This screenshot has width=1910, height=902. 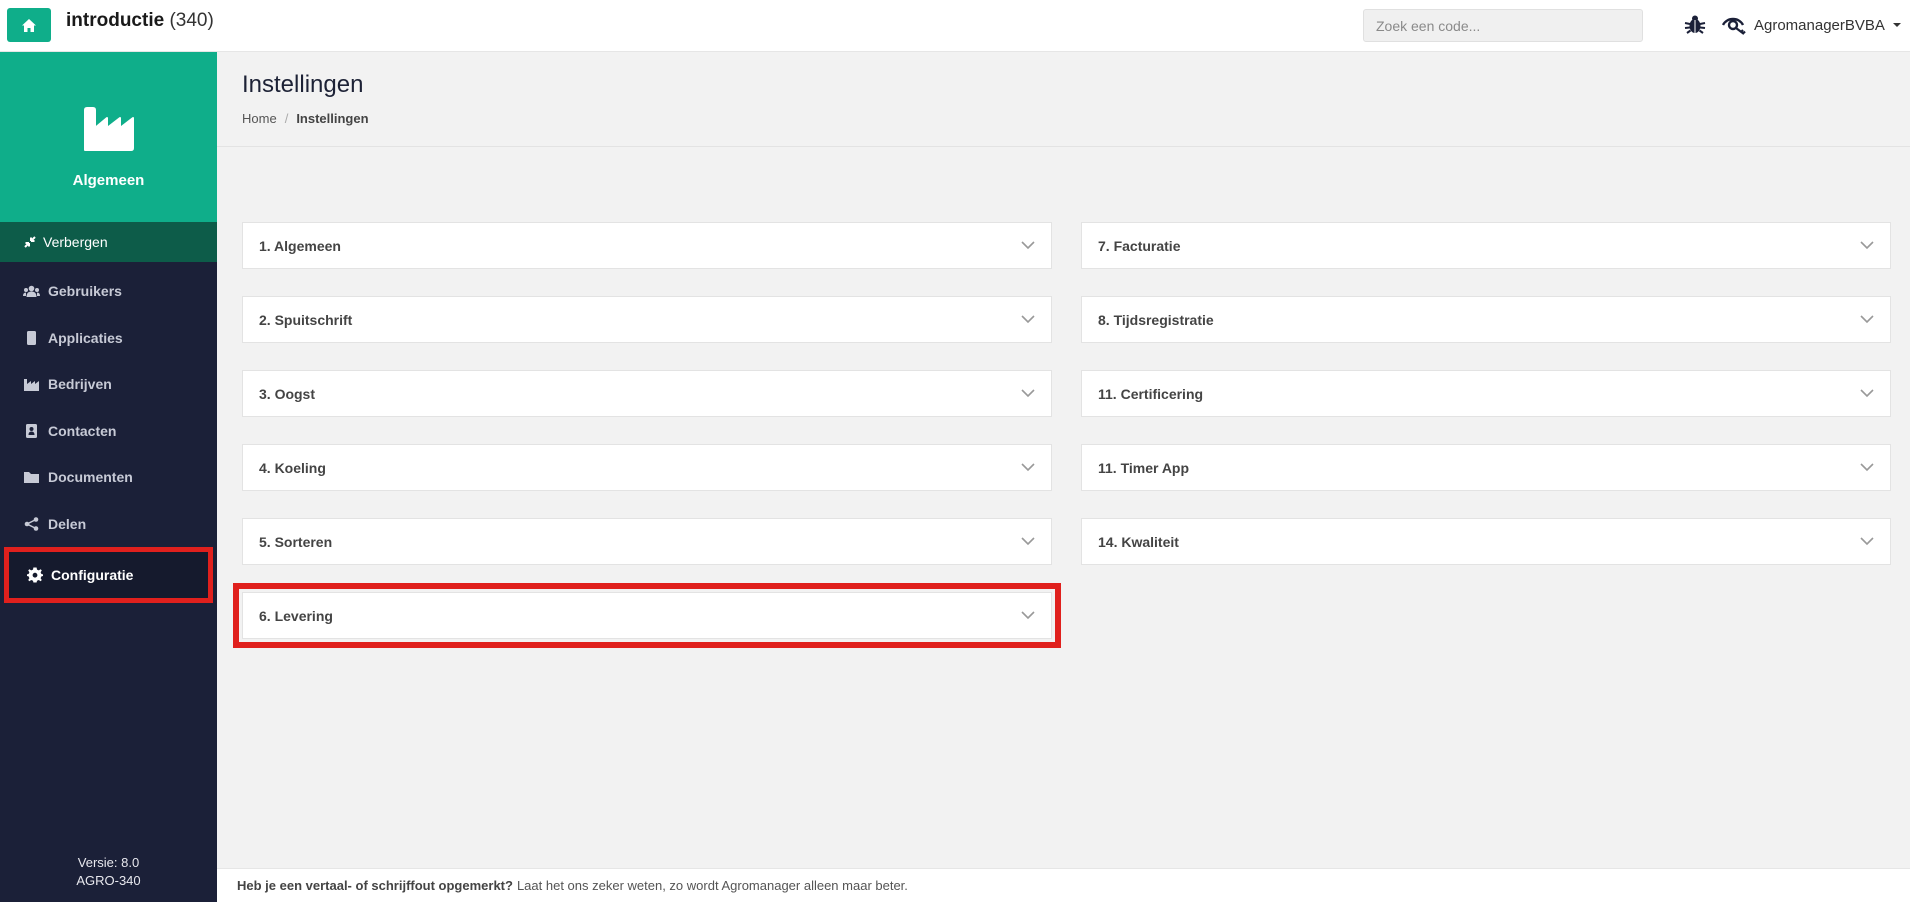 I want to click on folder-icon, so click(x=31, y=477).